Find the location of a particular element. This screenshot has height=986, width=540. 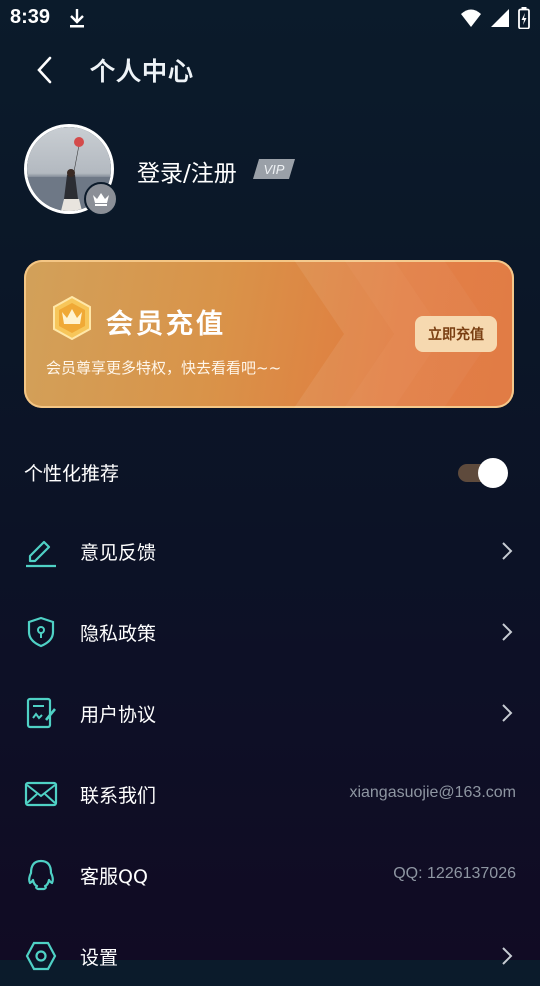

crown-icon is located at coordinates (101, 199).